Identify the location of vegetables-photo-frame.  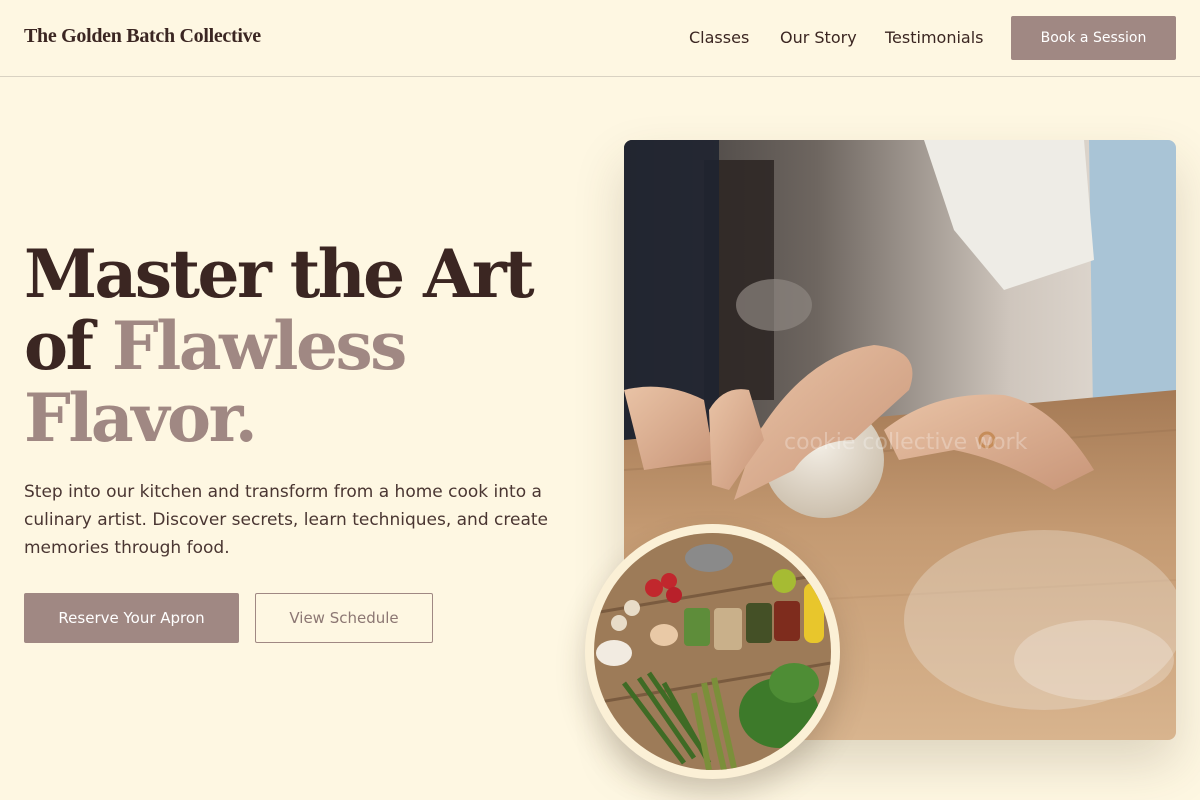
(712, 651).